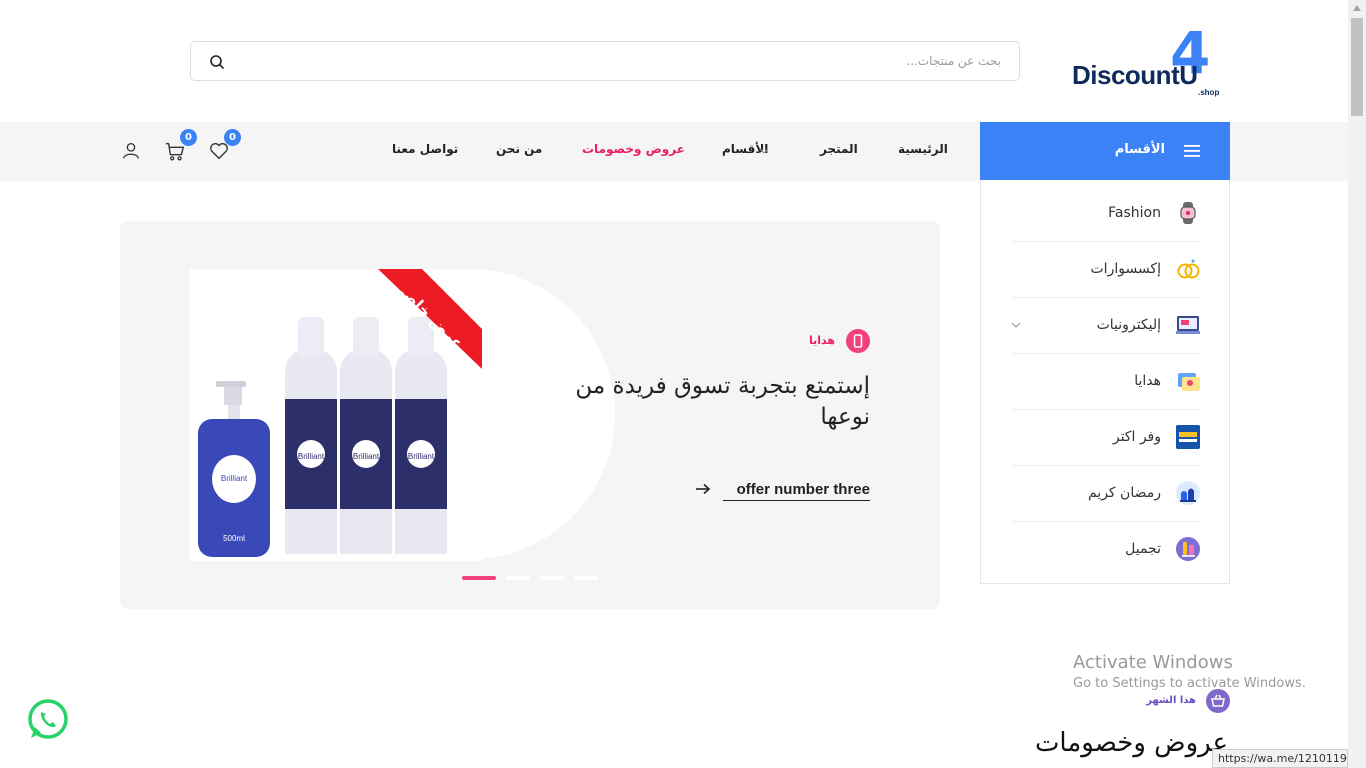  I want to click on laptop-icon, so click(1188, 325).